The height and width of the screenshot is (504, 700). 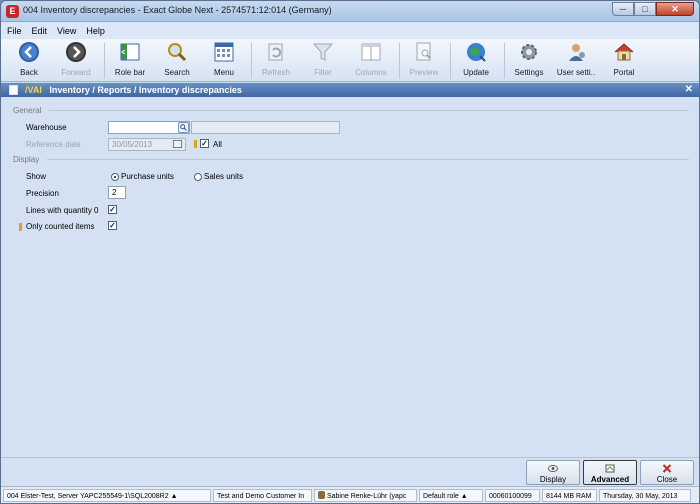 What do you see at coordinates (29, 52) in the screenshot?
I see `back-arrow-icon` at bounding box center [29, 52].